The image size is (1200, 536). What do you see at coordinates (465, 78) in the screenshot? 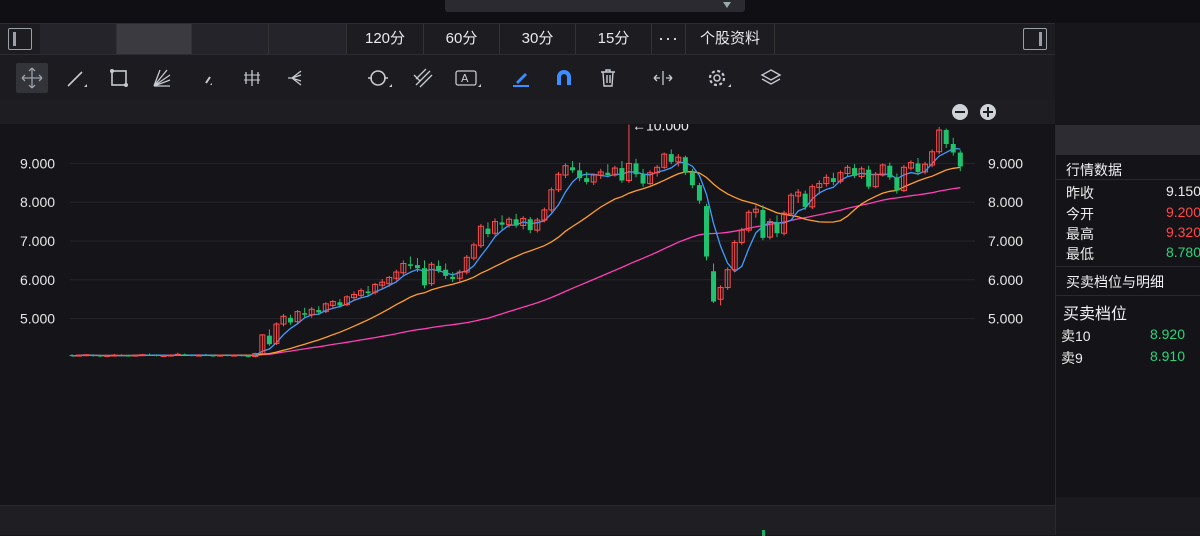
I see `svg-text: A` at bounding box center [465, 78].